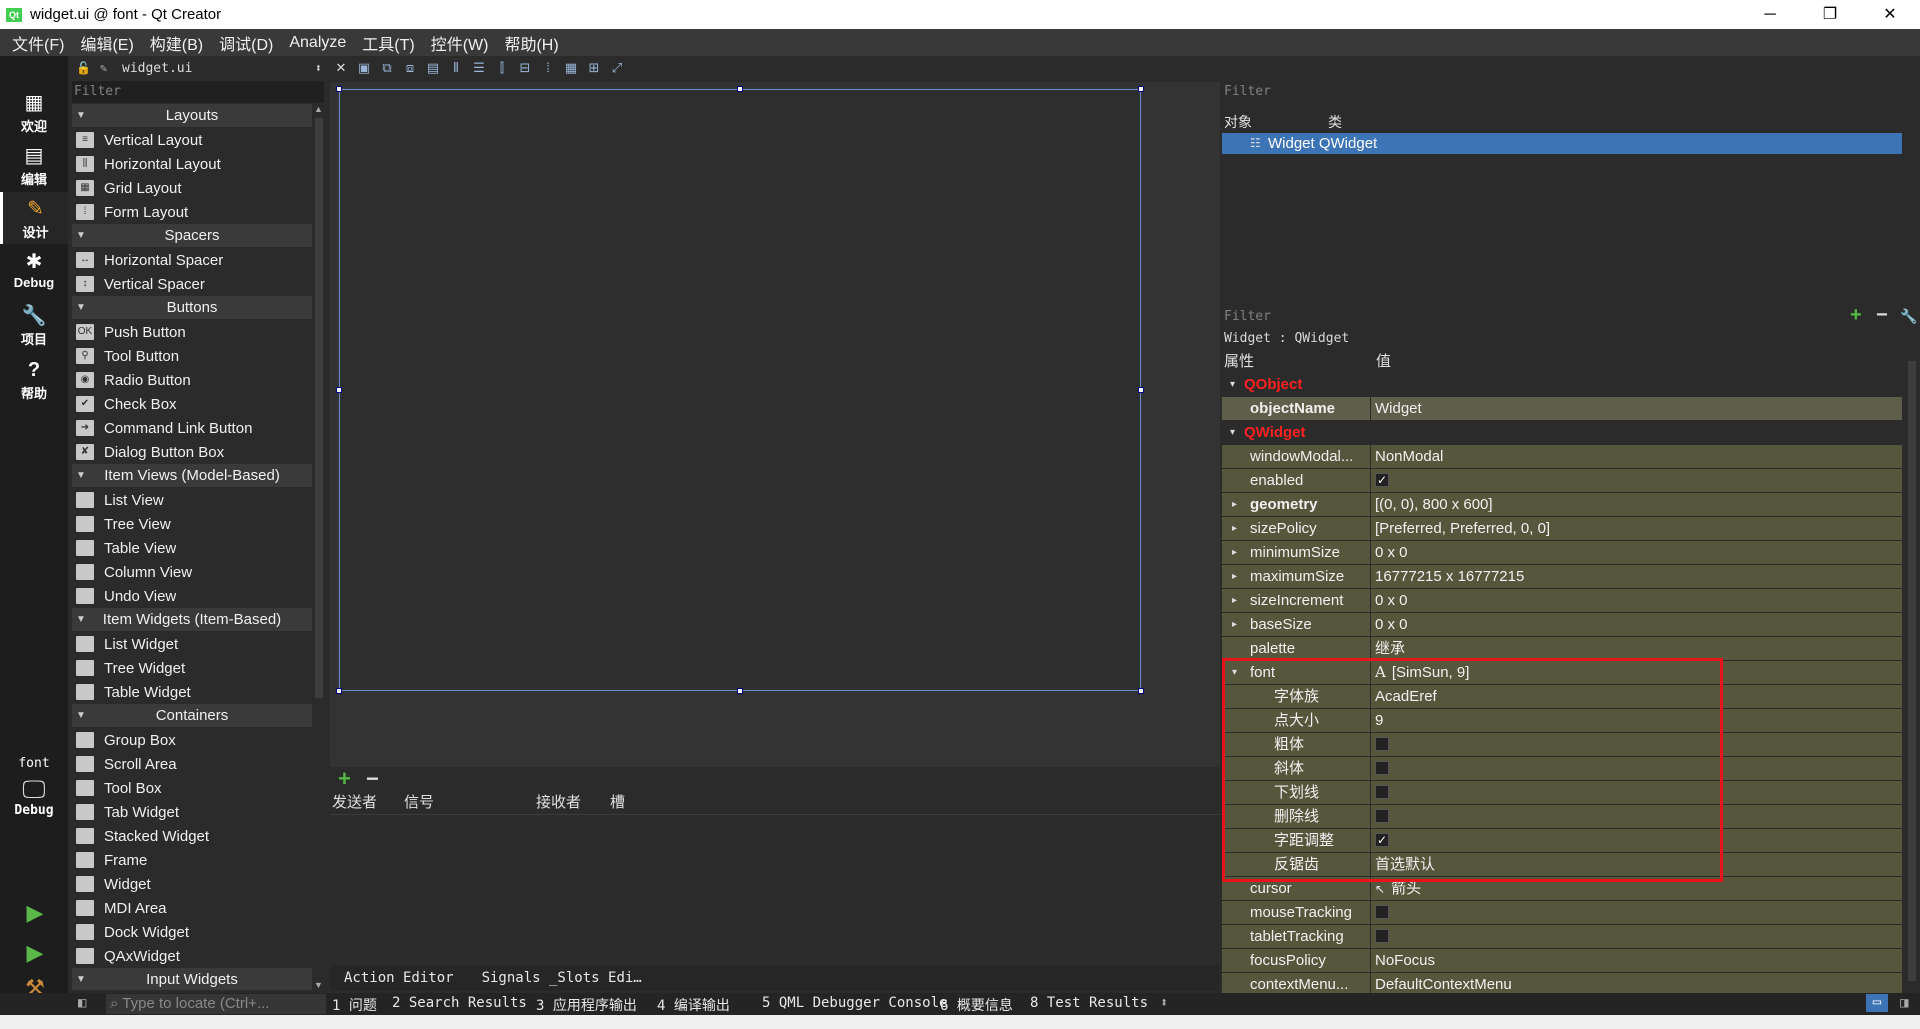 The height and width of the screenshot is (1029, 1920). Describe the element at coordinates (459, 1003) in the screenshot. I see `output-pane-button: 2 Search Results` at that location.